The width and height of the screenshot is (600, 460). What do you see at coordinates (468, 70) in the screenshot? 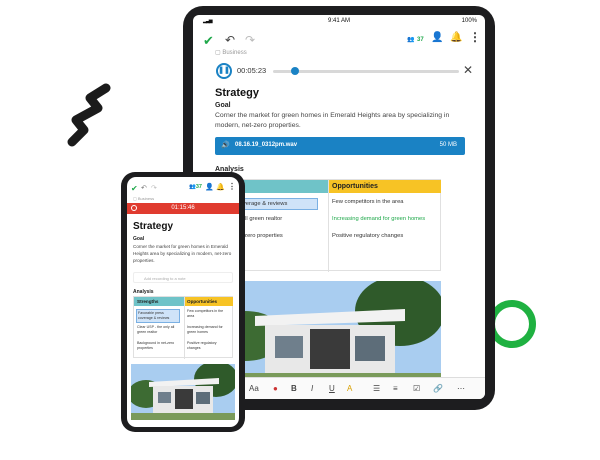
I see `close-icon: ✕` at bounding box center [468, 70].